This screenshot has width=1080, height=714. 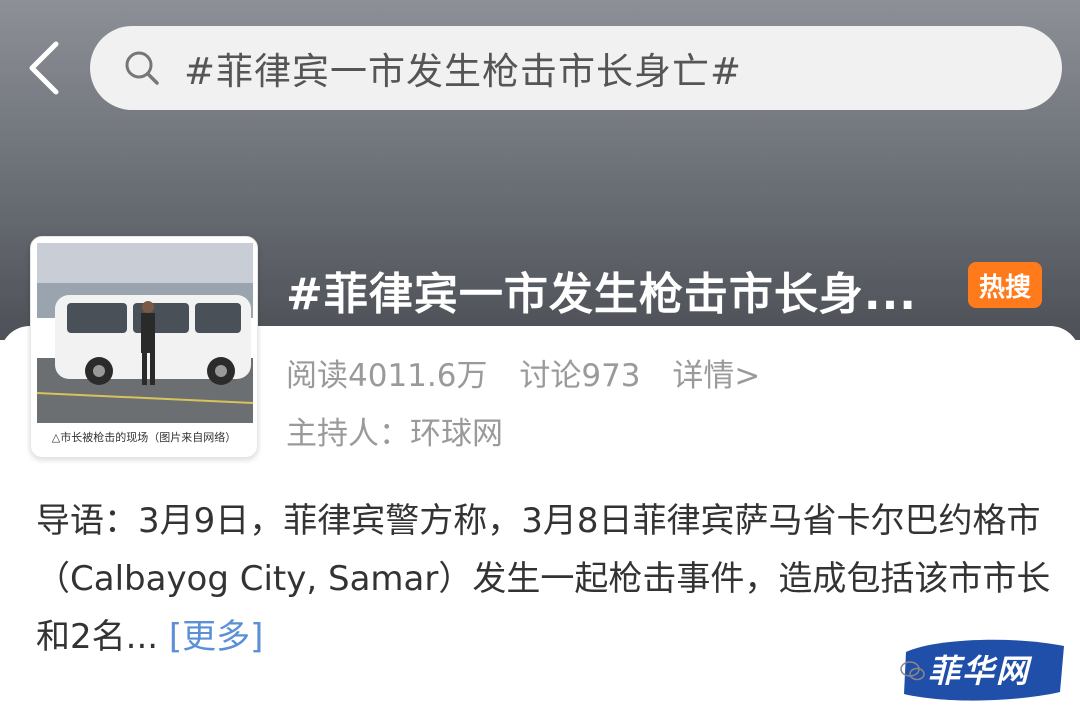 What do you see at coordinates (716, 376) in the screenshot?
I see `details-link: 详情>` at bounding box center [716, 376].